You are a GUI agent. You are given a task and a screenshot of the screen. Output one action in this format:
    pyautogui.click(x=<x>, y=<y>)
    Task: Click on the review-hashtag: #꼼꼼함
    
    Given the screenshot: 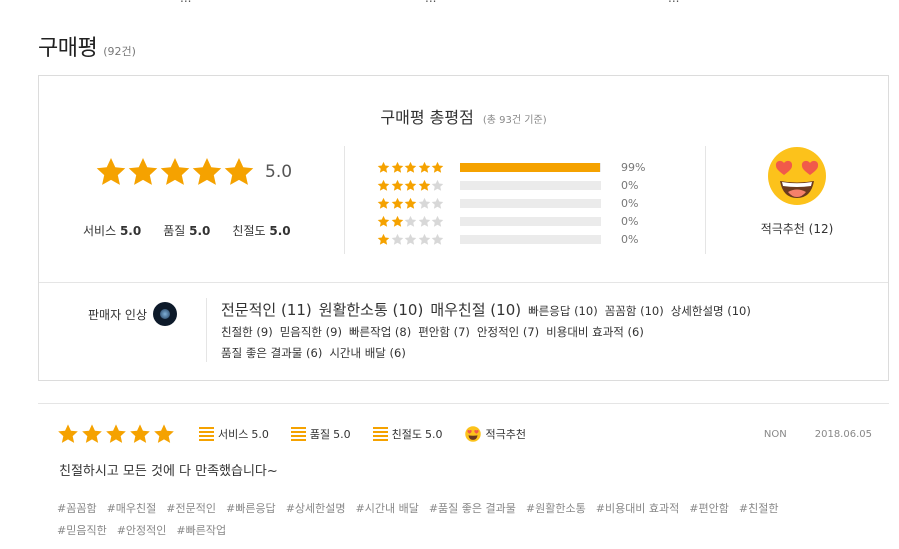 What is the action you would take?
    pyautogui.click(x=77, y=509)
    